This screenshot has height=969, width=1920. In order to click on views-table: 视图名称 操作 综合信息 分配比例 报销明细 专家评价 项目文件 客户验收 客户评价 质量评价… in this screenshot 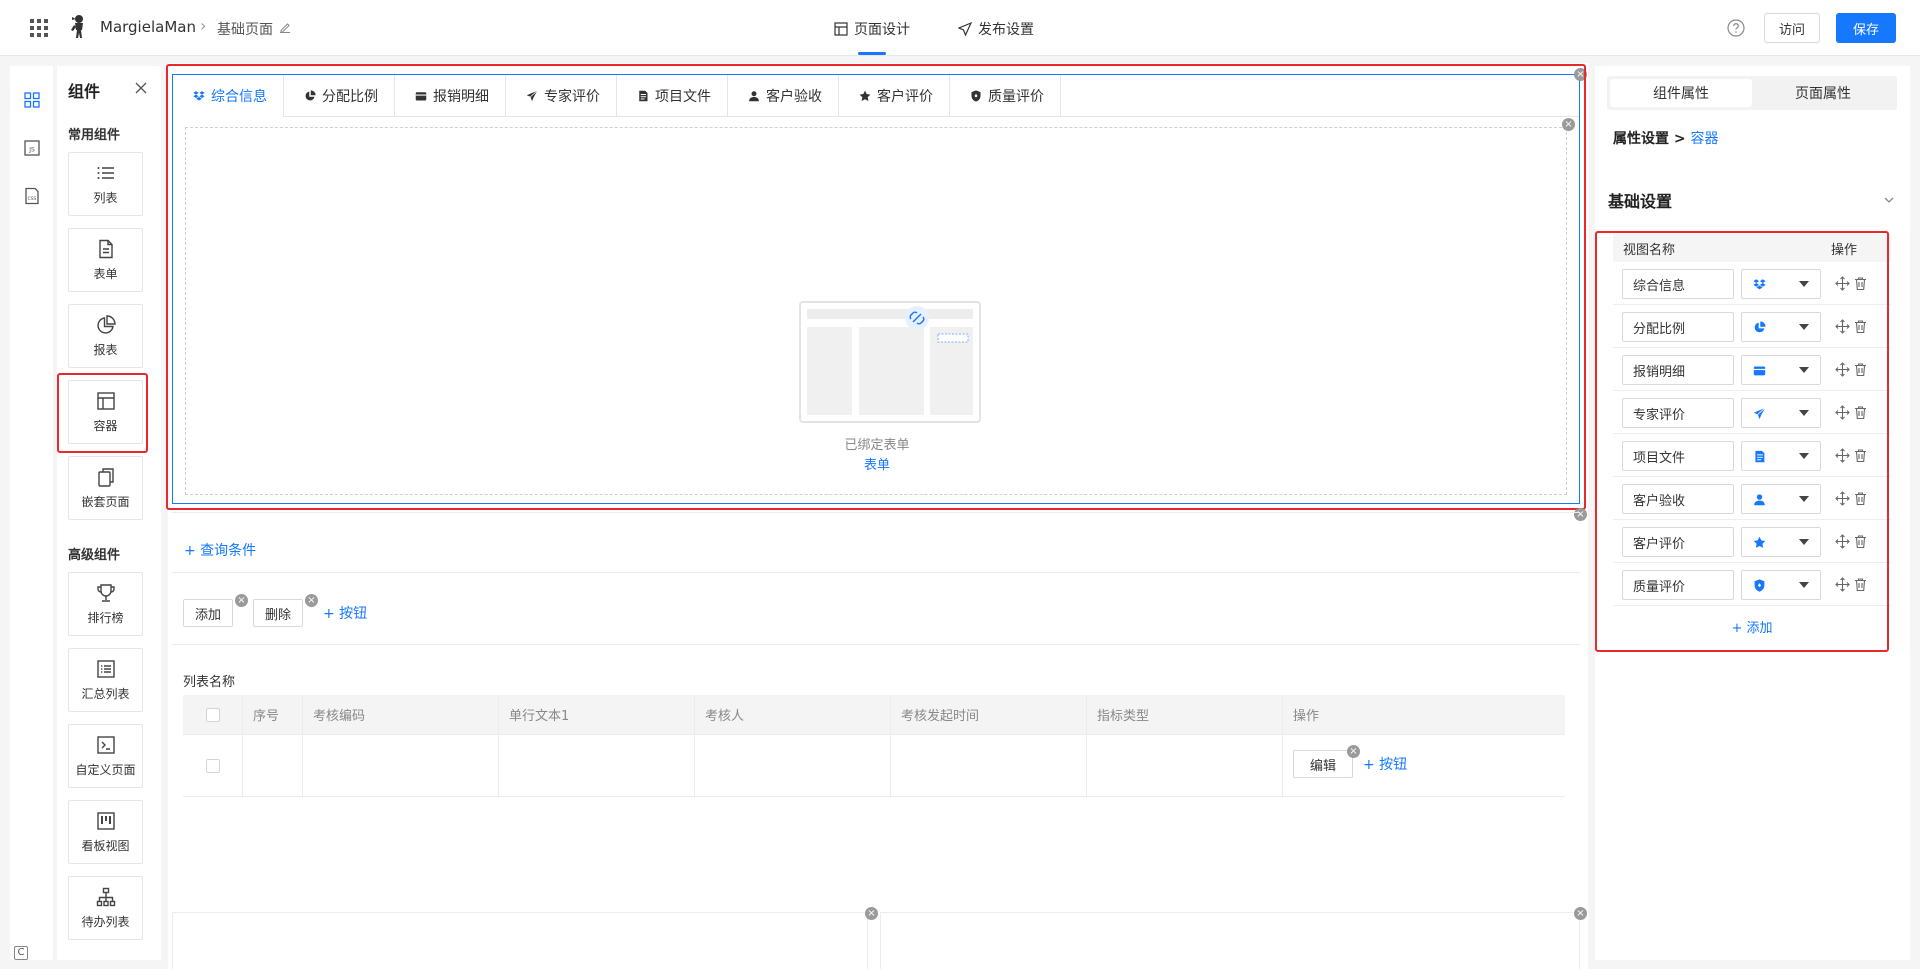, I will do `click(1752, 440)`.